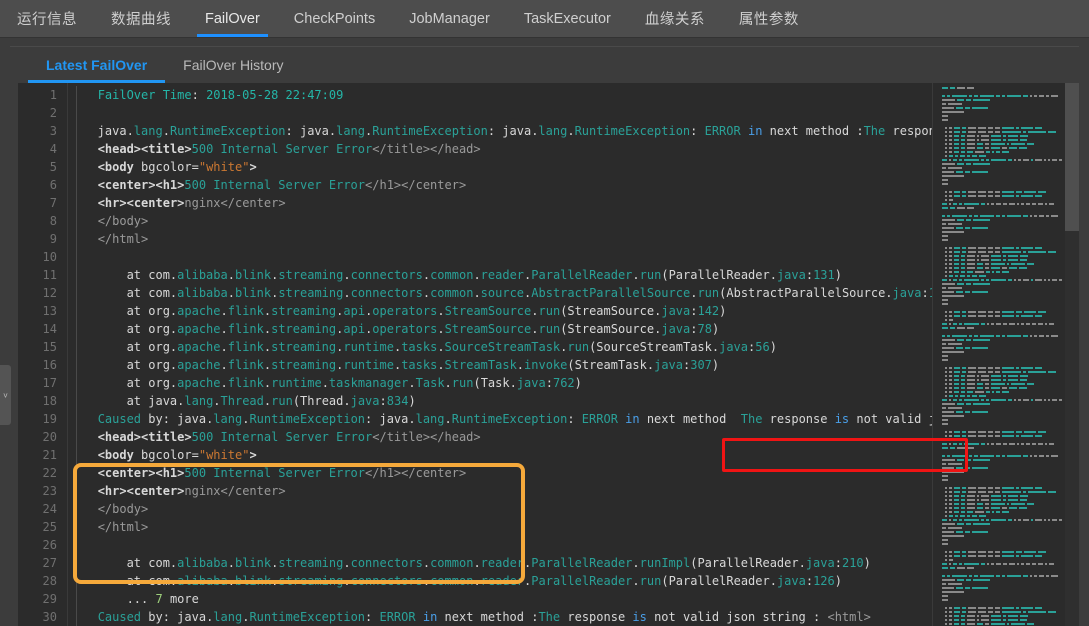  Describe the element at coordinates (544, 65) in the screenshot. I see `failover-subtab-bar: Latest FailOver FailOver History` at that location.